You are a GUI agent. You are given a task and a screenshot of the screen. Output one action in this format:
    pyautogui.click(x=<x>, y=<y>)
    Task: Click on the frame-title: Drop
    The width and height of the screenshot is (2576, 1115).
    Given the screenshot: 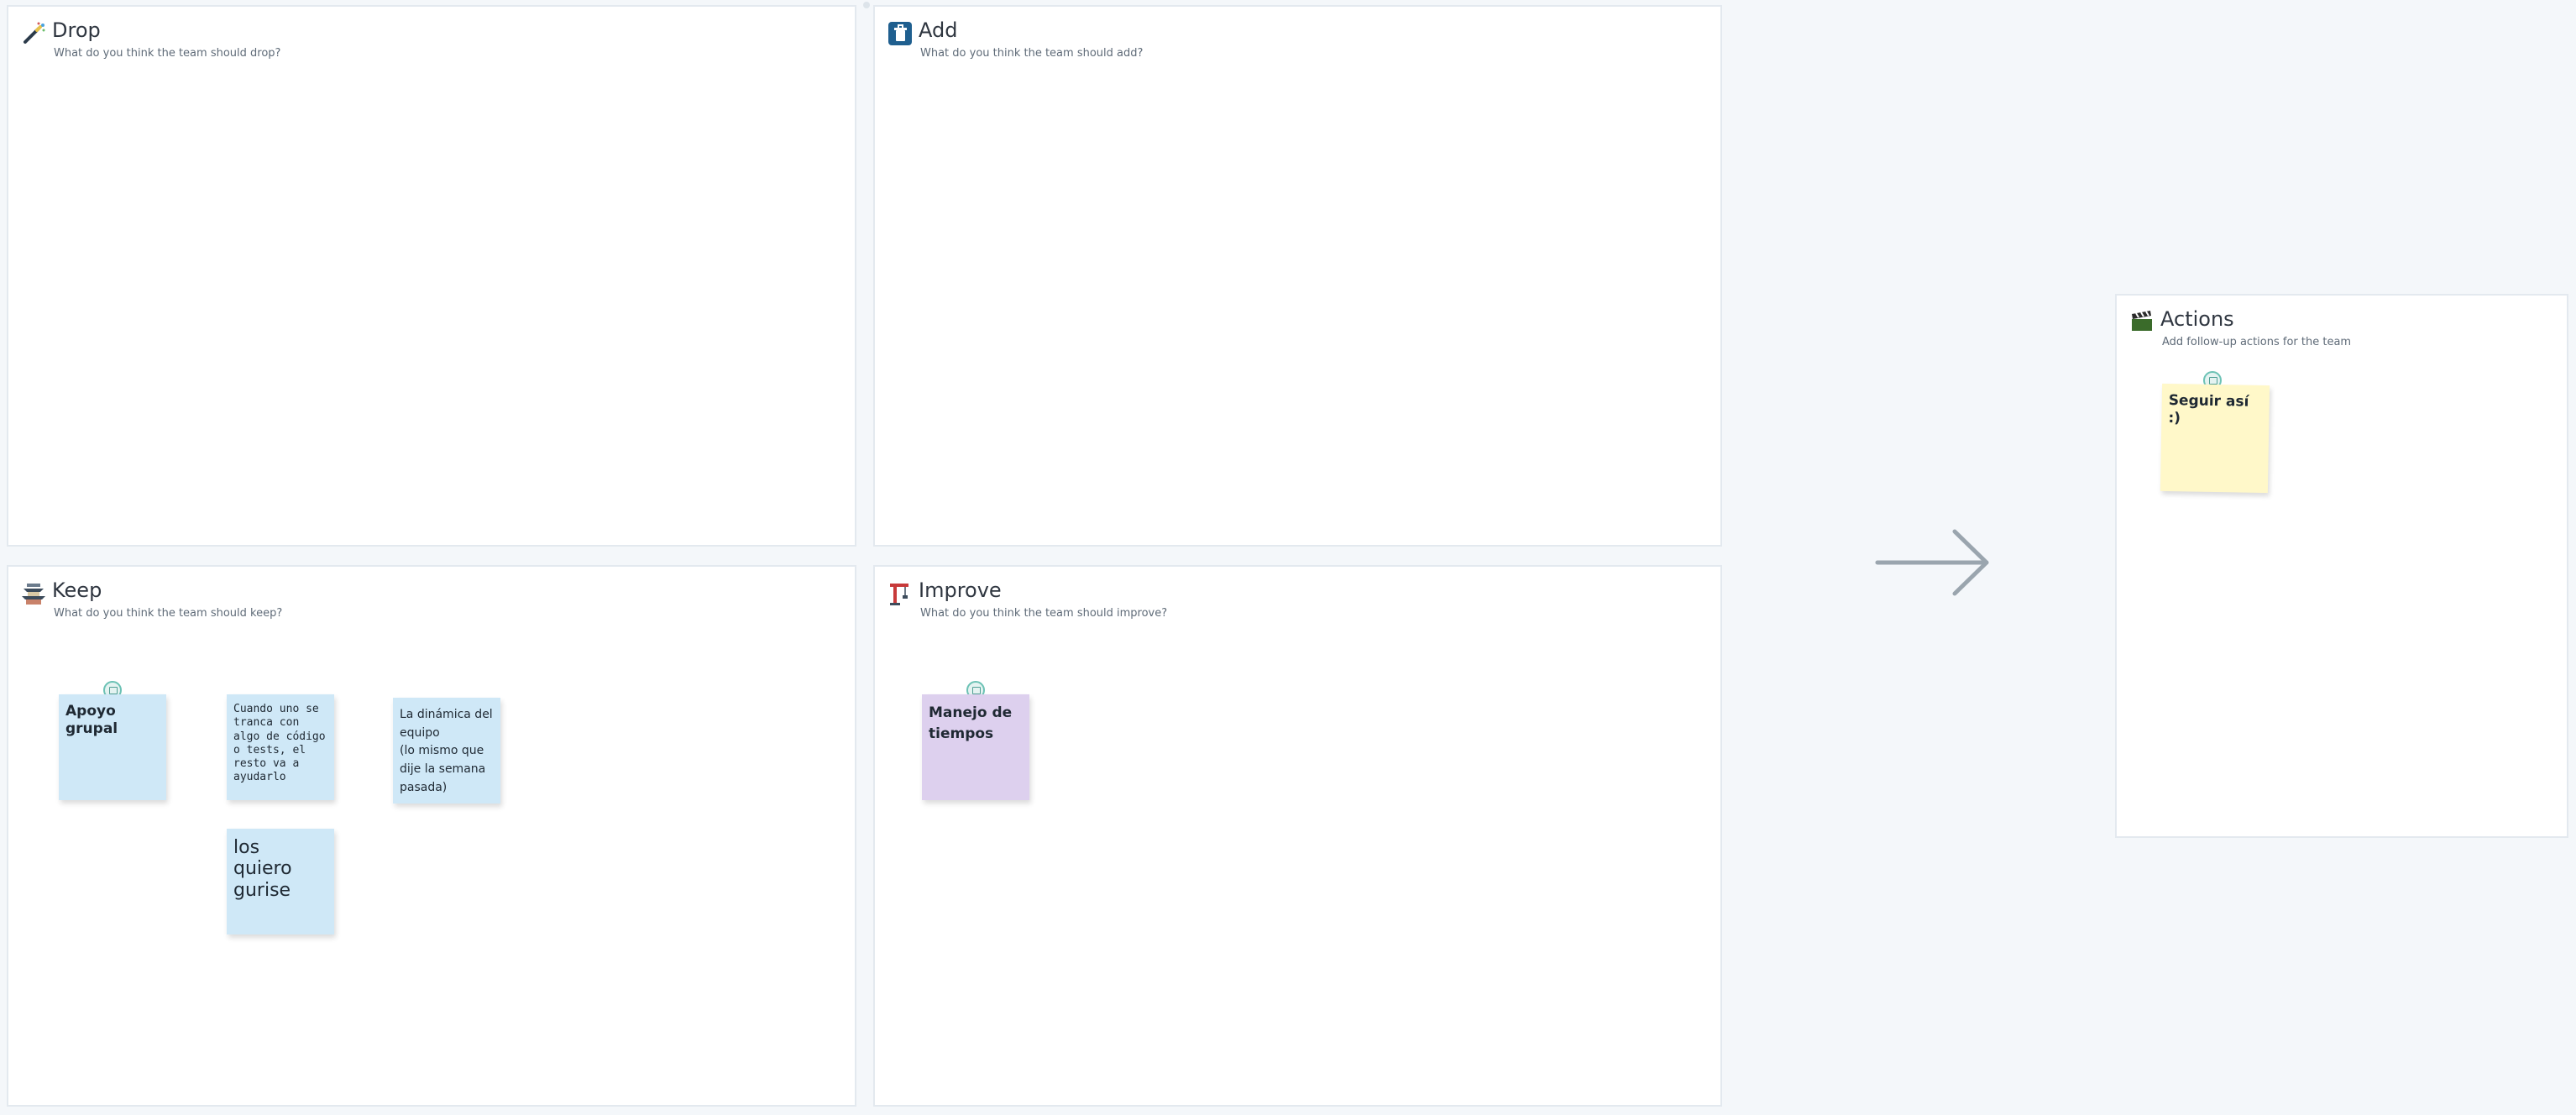 What is the action you would take?
    pyautogui.click(x=77, y=30)
    